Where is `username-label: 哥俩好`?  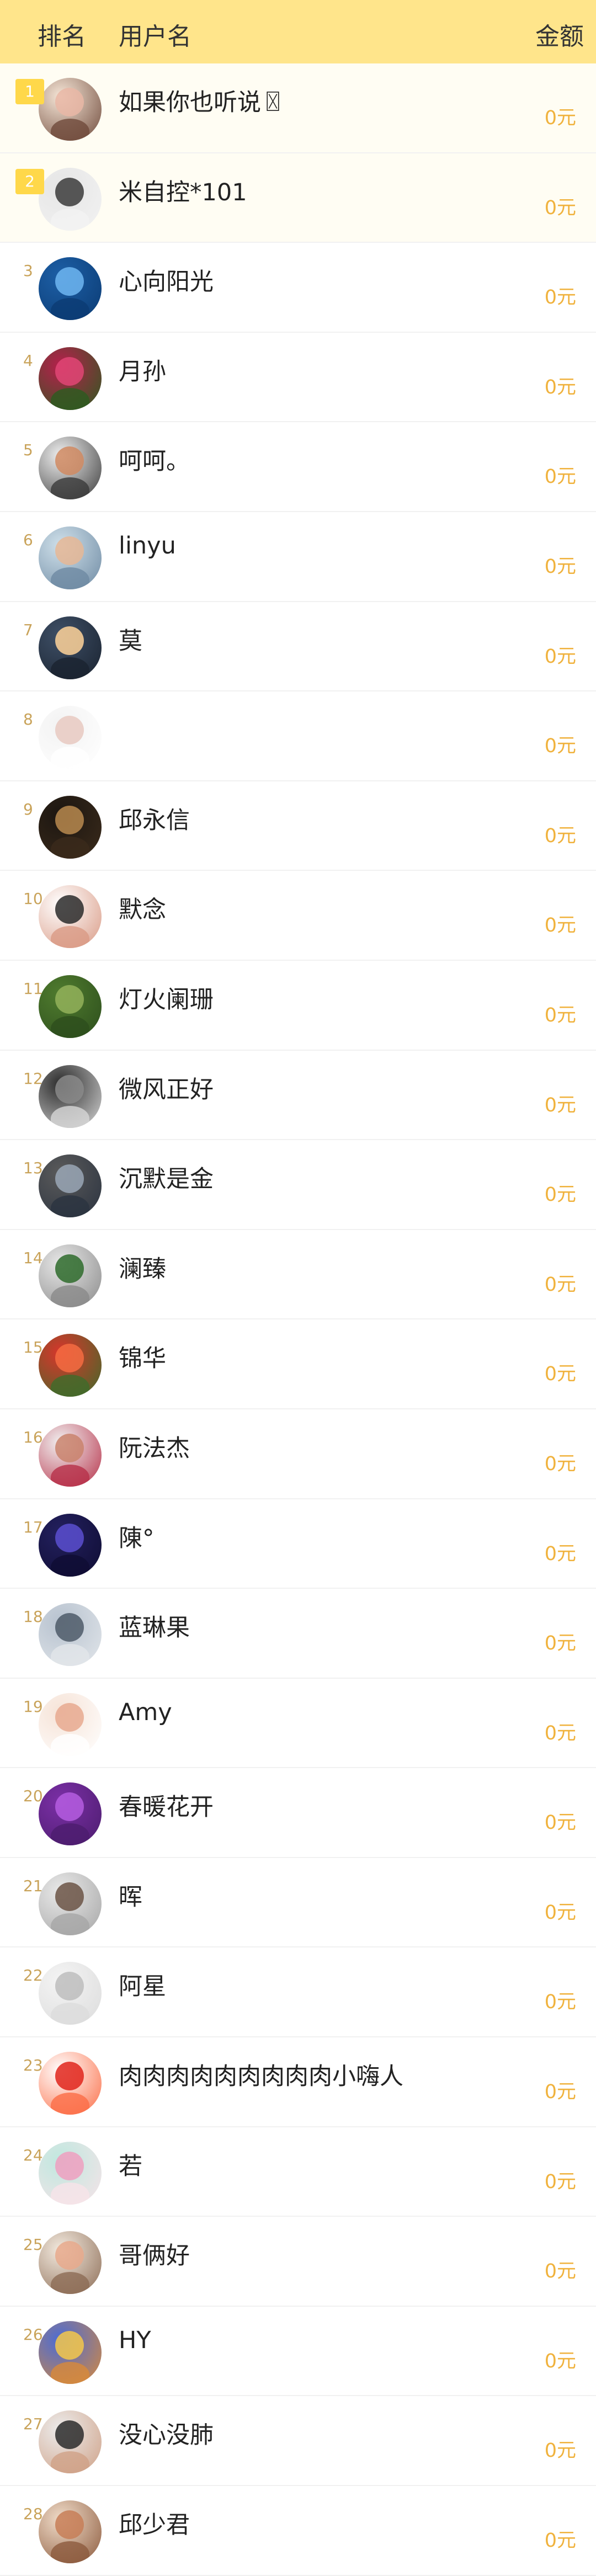
username-label: 哥俩好 is located at coordinates (154, 2256).